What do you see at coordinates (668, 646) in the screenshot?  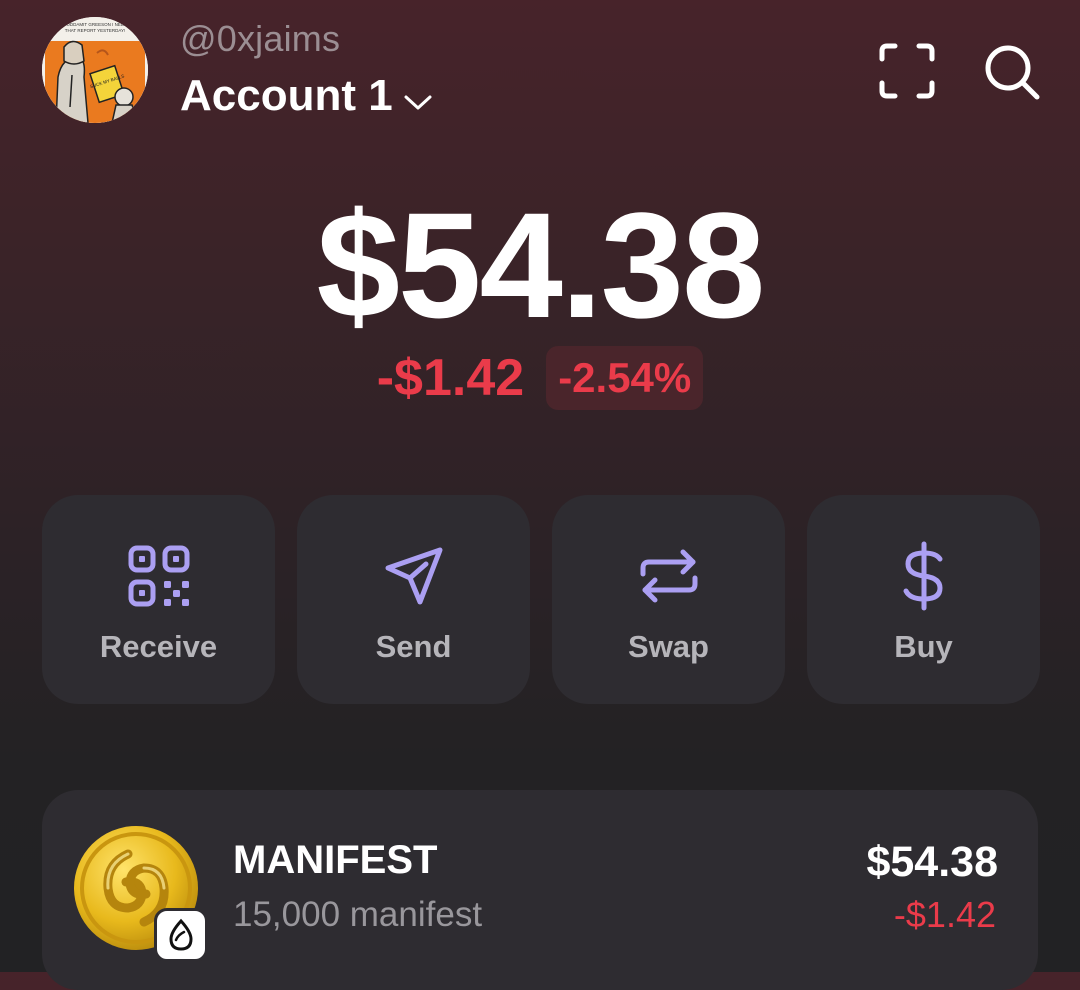 I see `swap-label: Swap` at bounding box center [668, 646].